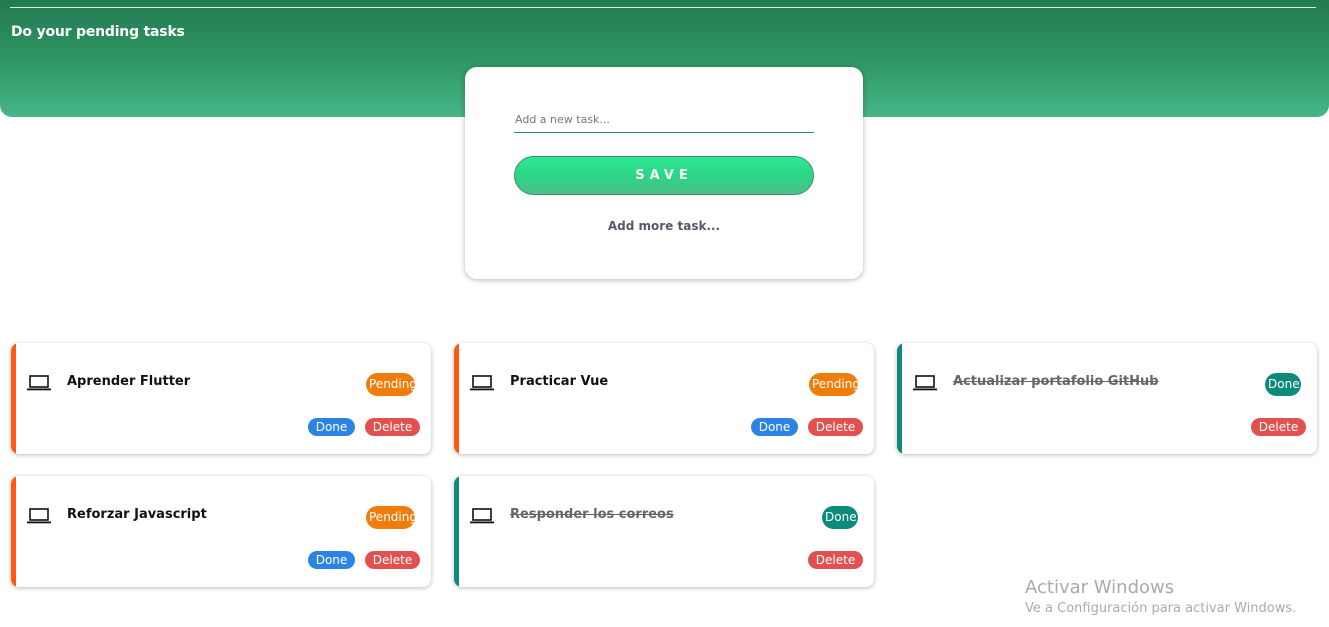  I want to click on save-button: SAVE, so click(664, 175).